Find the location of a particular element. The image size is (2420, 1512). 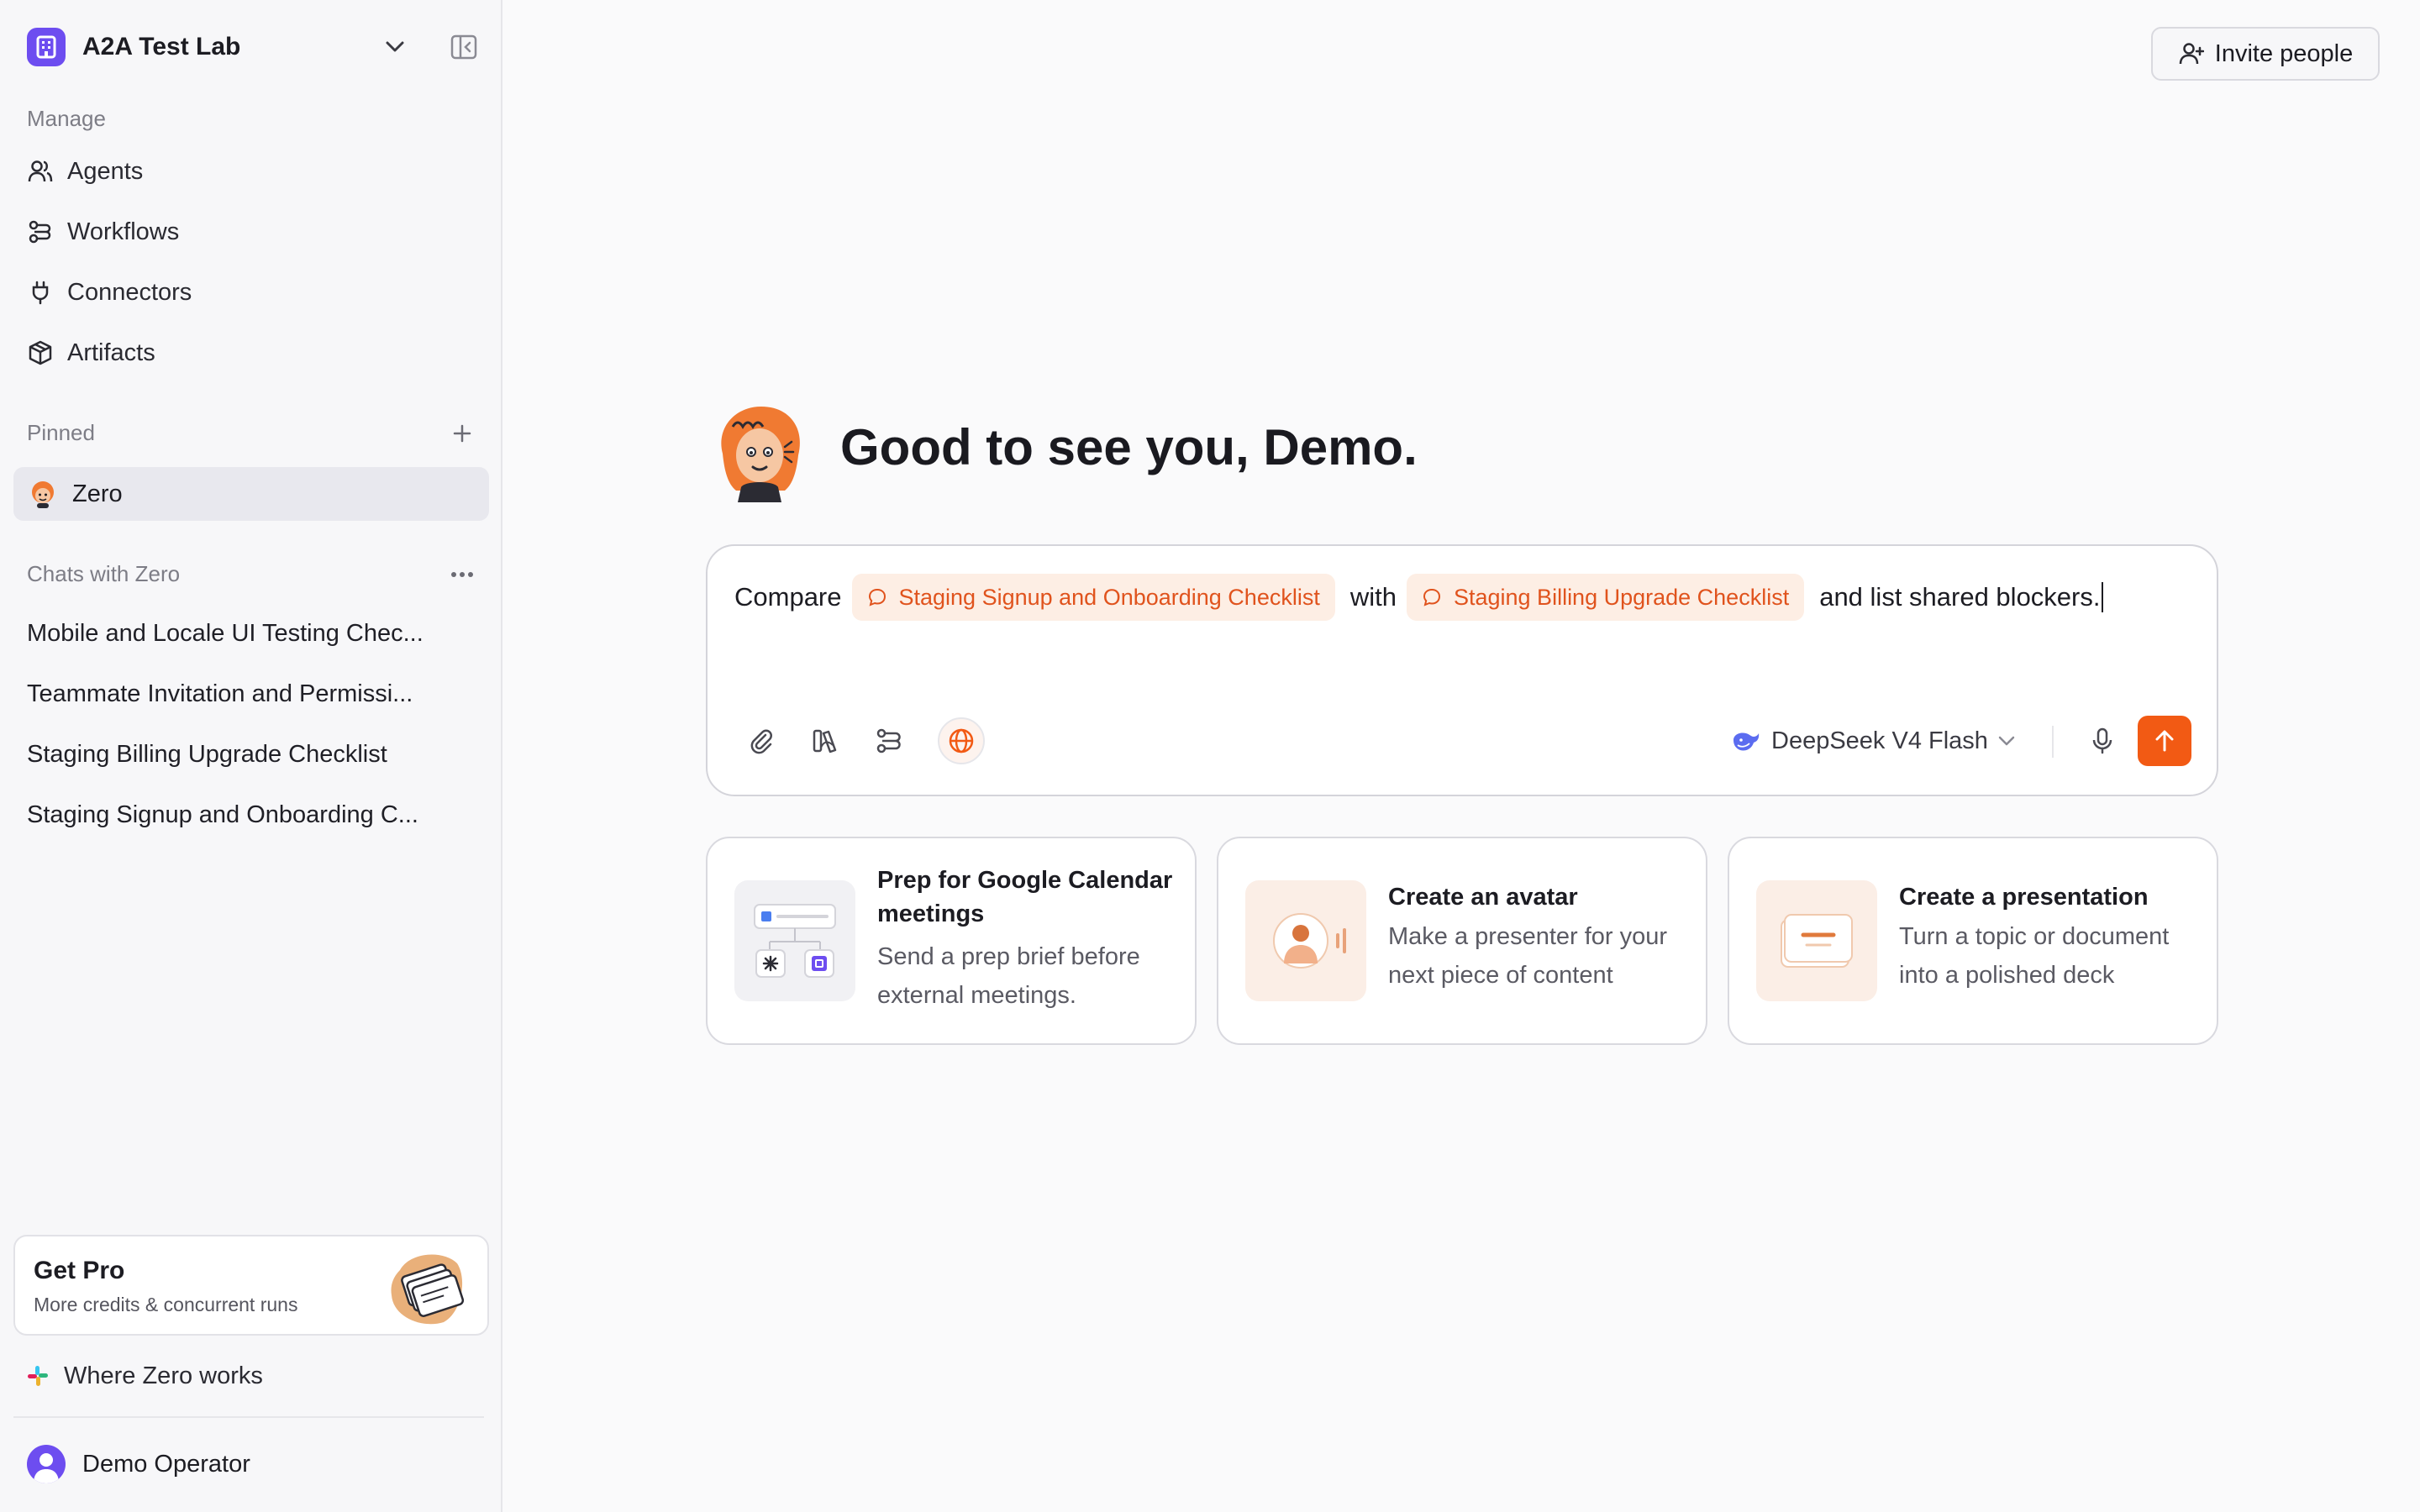

arrow-up-icon is located at coordinates (2164, 741).